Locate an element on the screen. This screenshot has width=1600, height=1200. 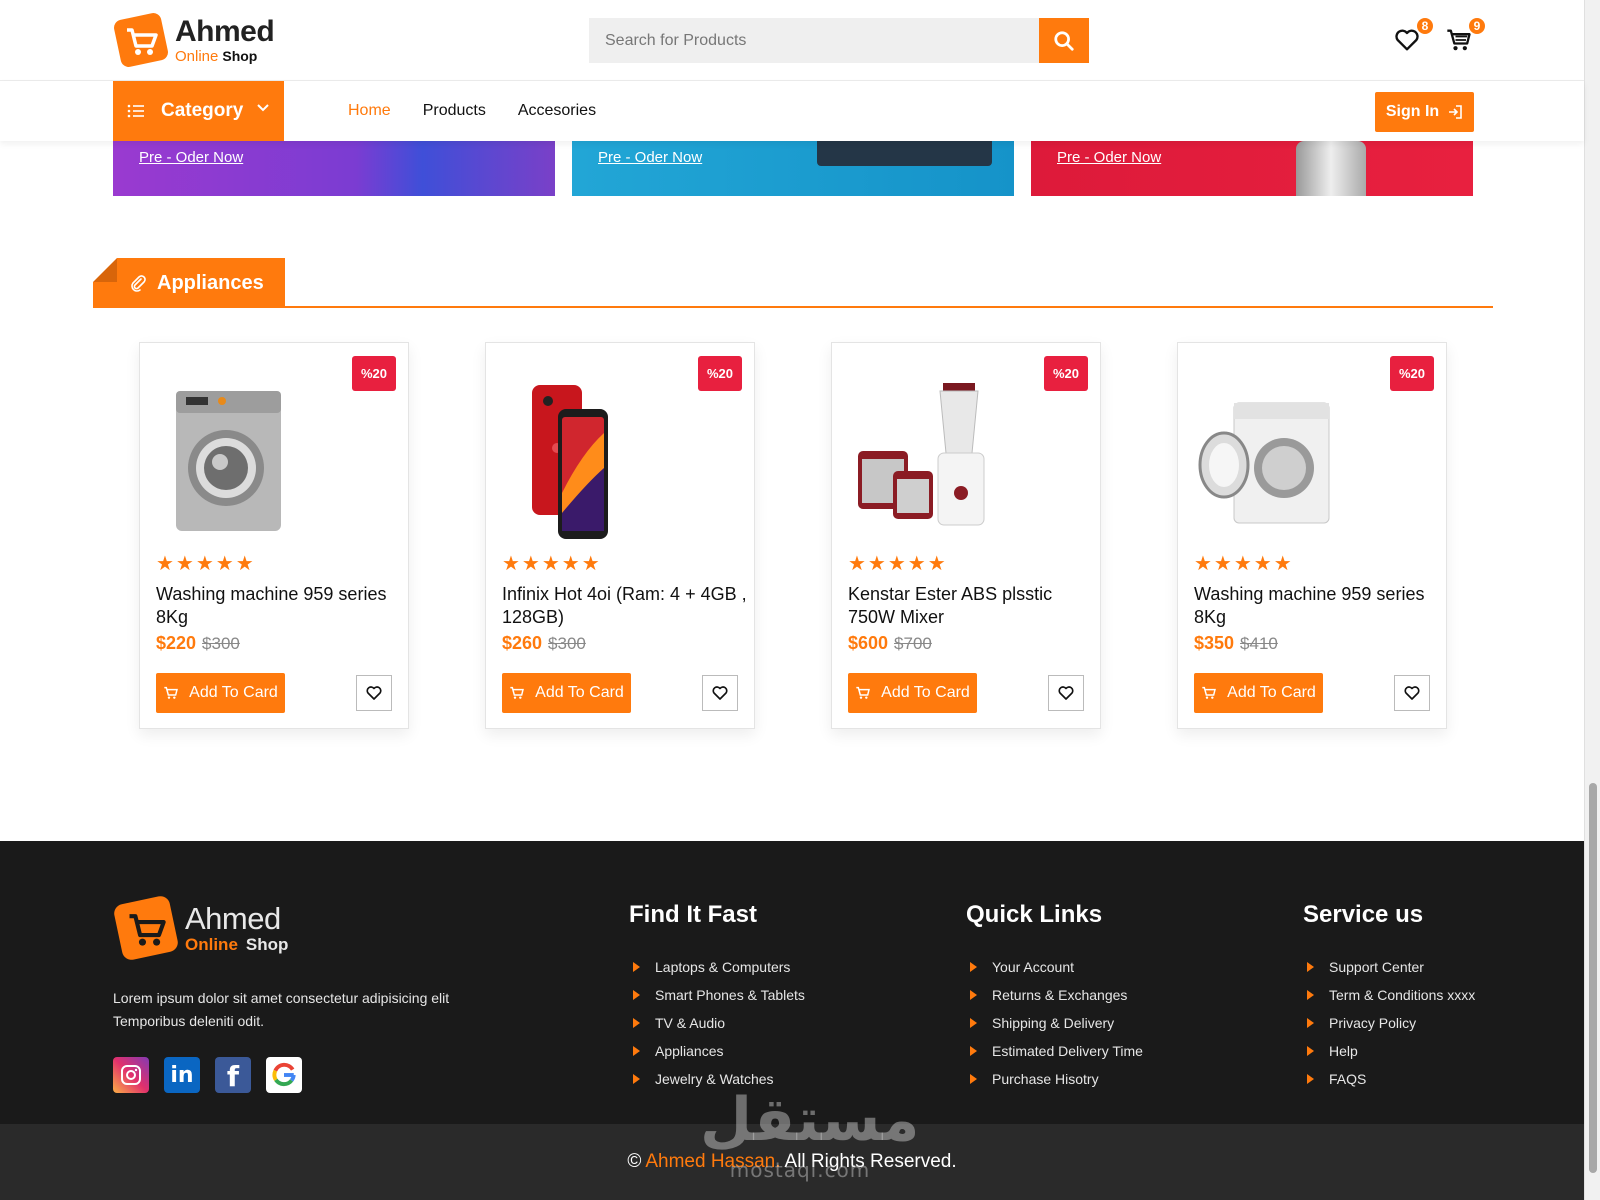
nav-link-home: Home is located at coordinates (369, 111).